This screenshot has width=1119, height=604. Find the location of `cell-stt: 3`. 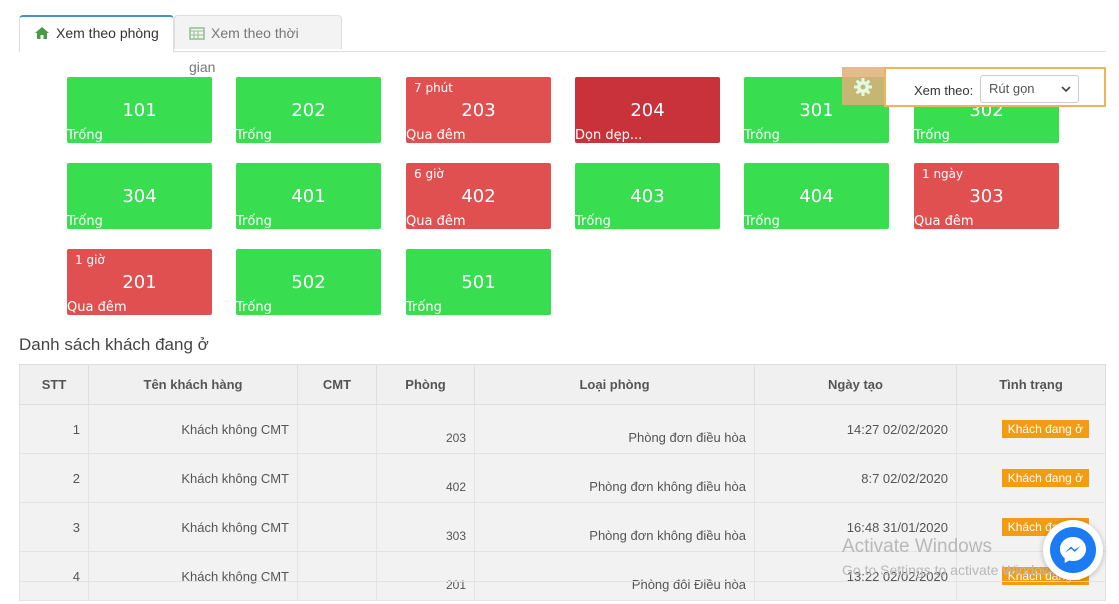

cell-stt: 3 is located at coordinates (54, 527).